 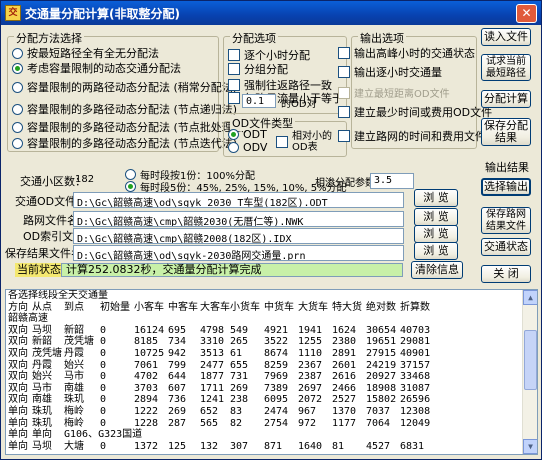 I want to click on output-cell: 269, so click(x=239, y=388).